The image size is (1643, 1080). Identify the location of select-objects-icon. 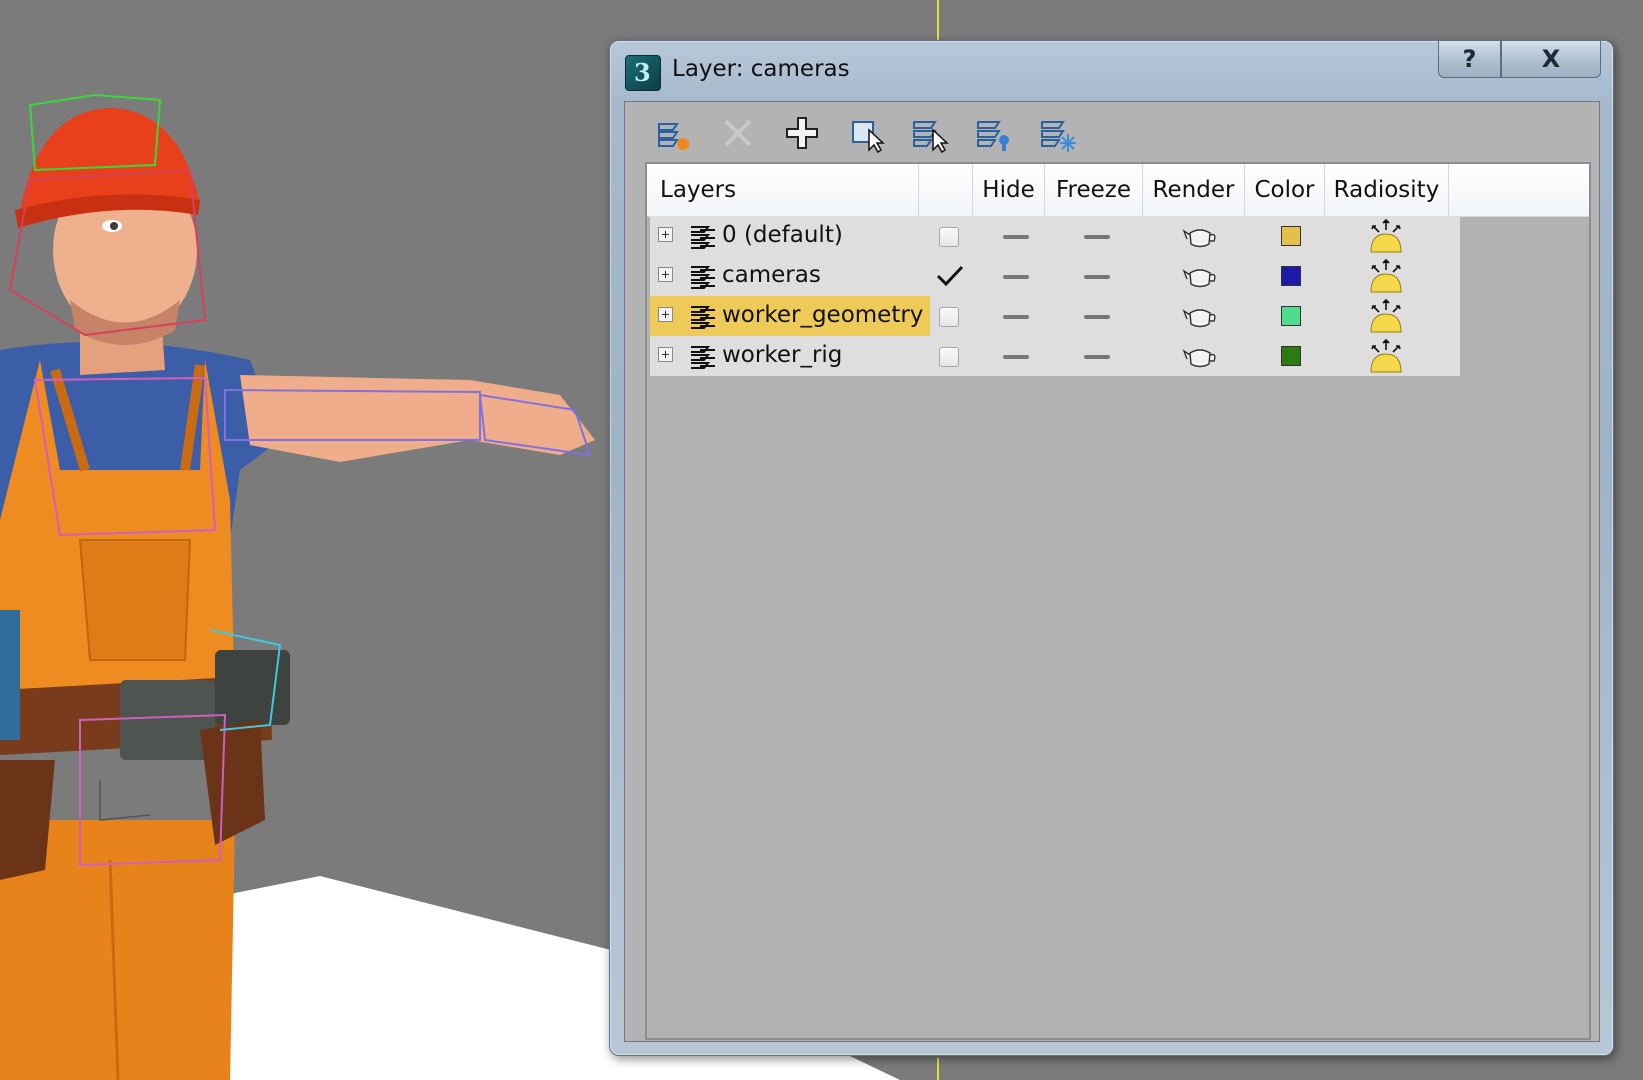
(866, 133).